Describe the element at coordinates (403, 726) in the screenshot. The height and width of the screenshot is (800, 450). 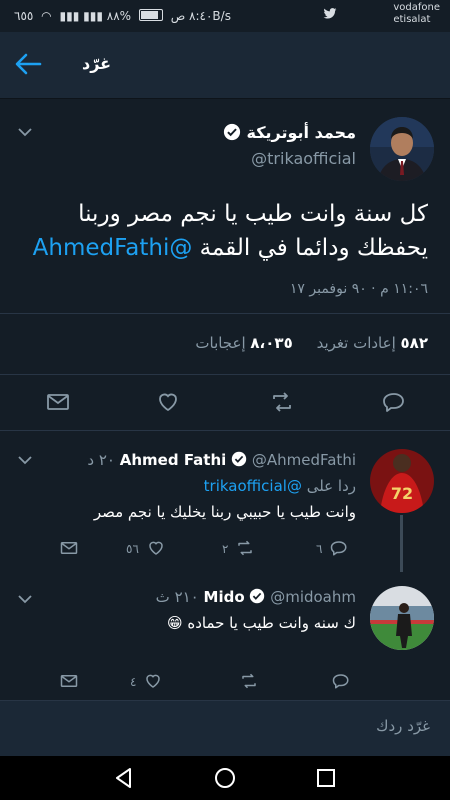
I see `reply-input-placeholder: غرّد ردك` at that location.